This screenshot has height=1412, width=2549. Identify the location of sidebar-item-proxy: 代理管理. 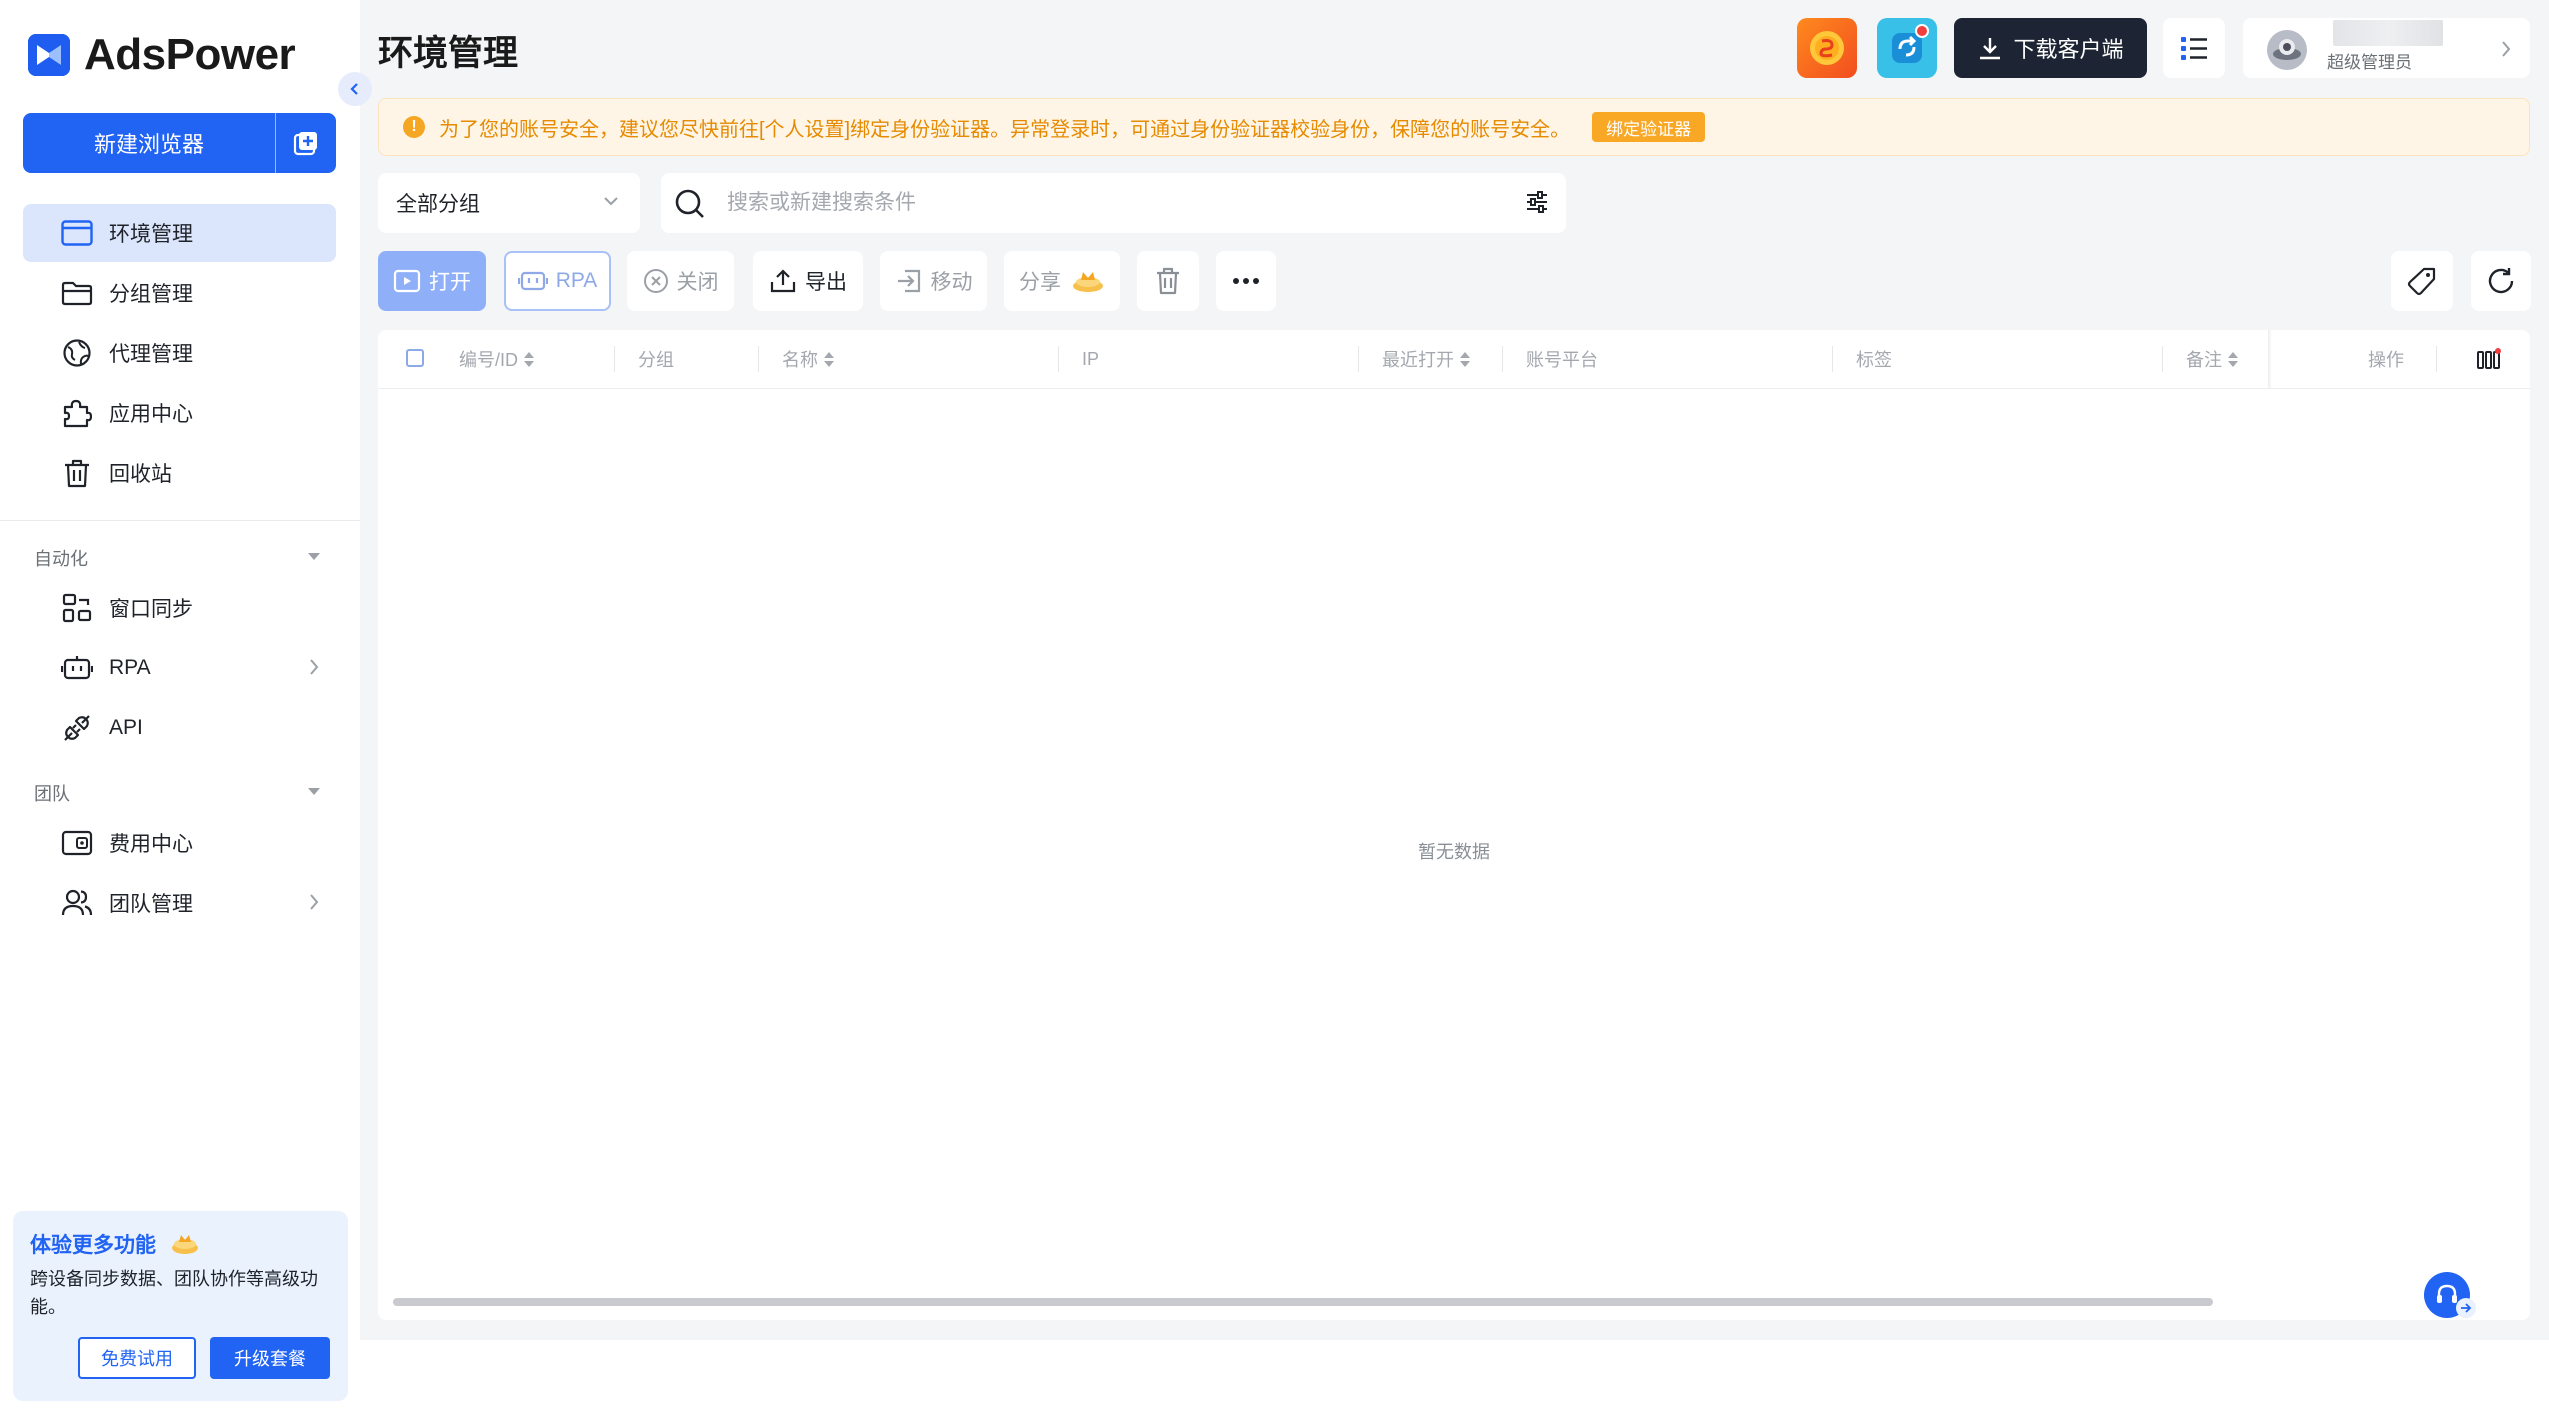
(179, 353).